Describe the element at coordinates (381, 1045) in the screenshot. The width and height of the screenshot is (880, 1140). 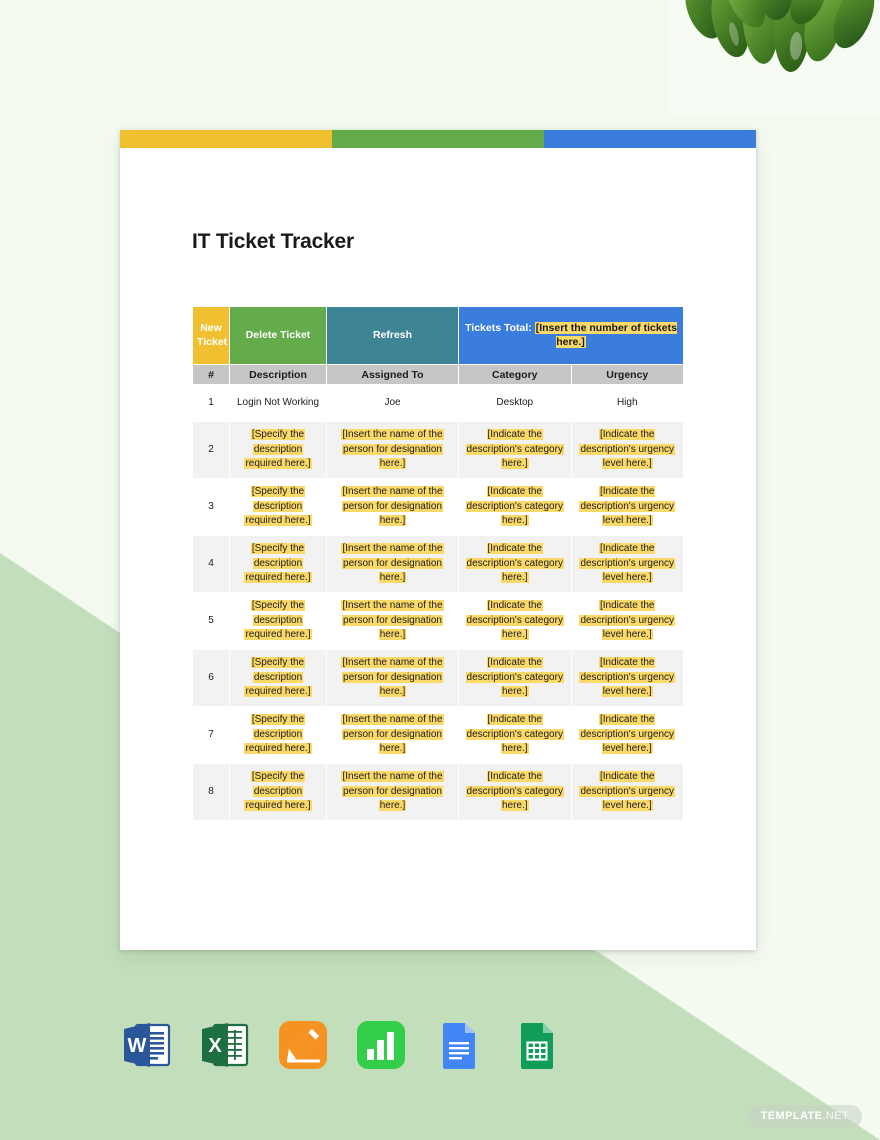
I see `apple-numbers-icon` at that location.